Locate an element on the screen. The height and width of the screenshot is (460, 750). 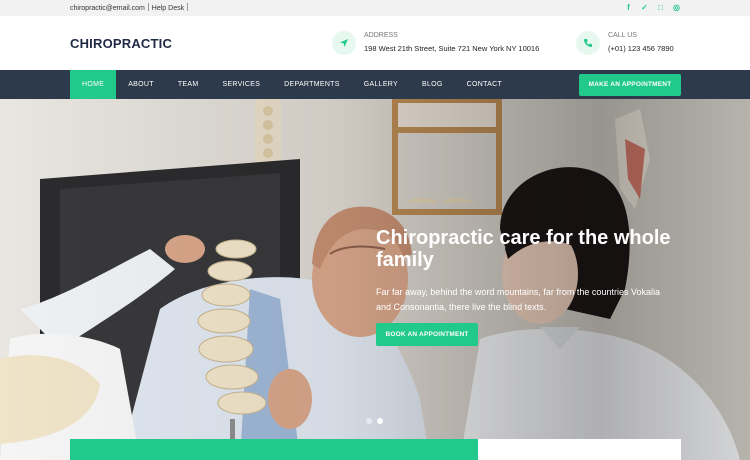
location-icon is located at coordinates (344, 43).